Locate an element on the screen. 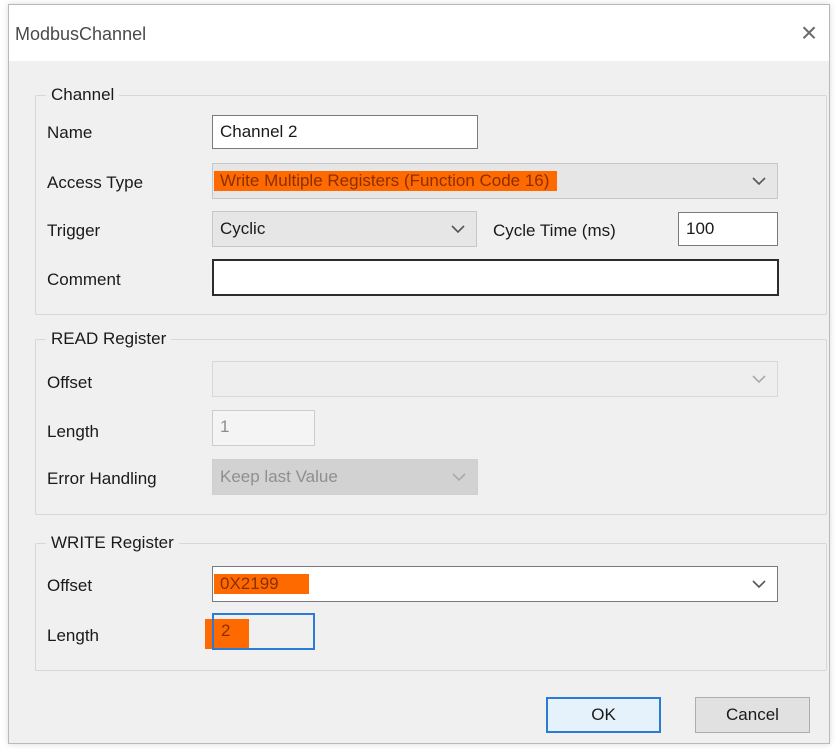 The width and height of the screenshot is (838, 749). comment-label: Comment is located at coordinates (84, 279).